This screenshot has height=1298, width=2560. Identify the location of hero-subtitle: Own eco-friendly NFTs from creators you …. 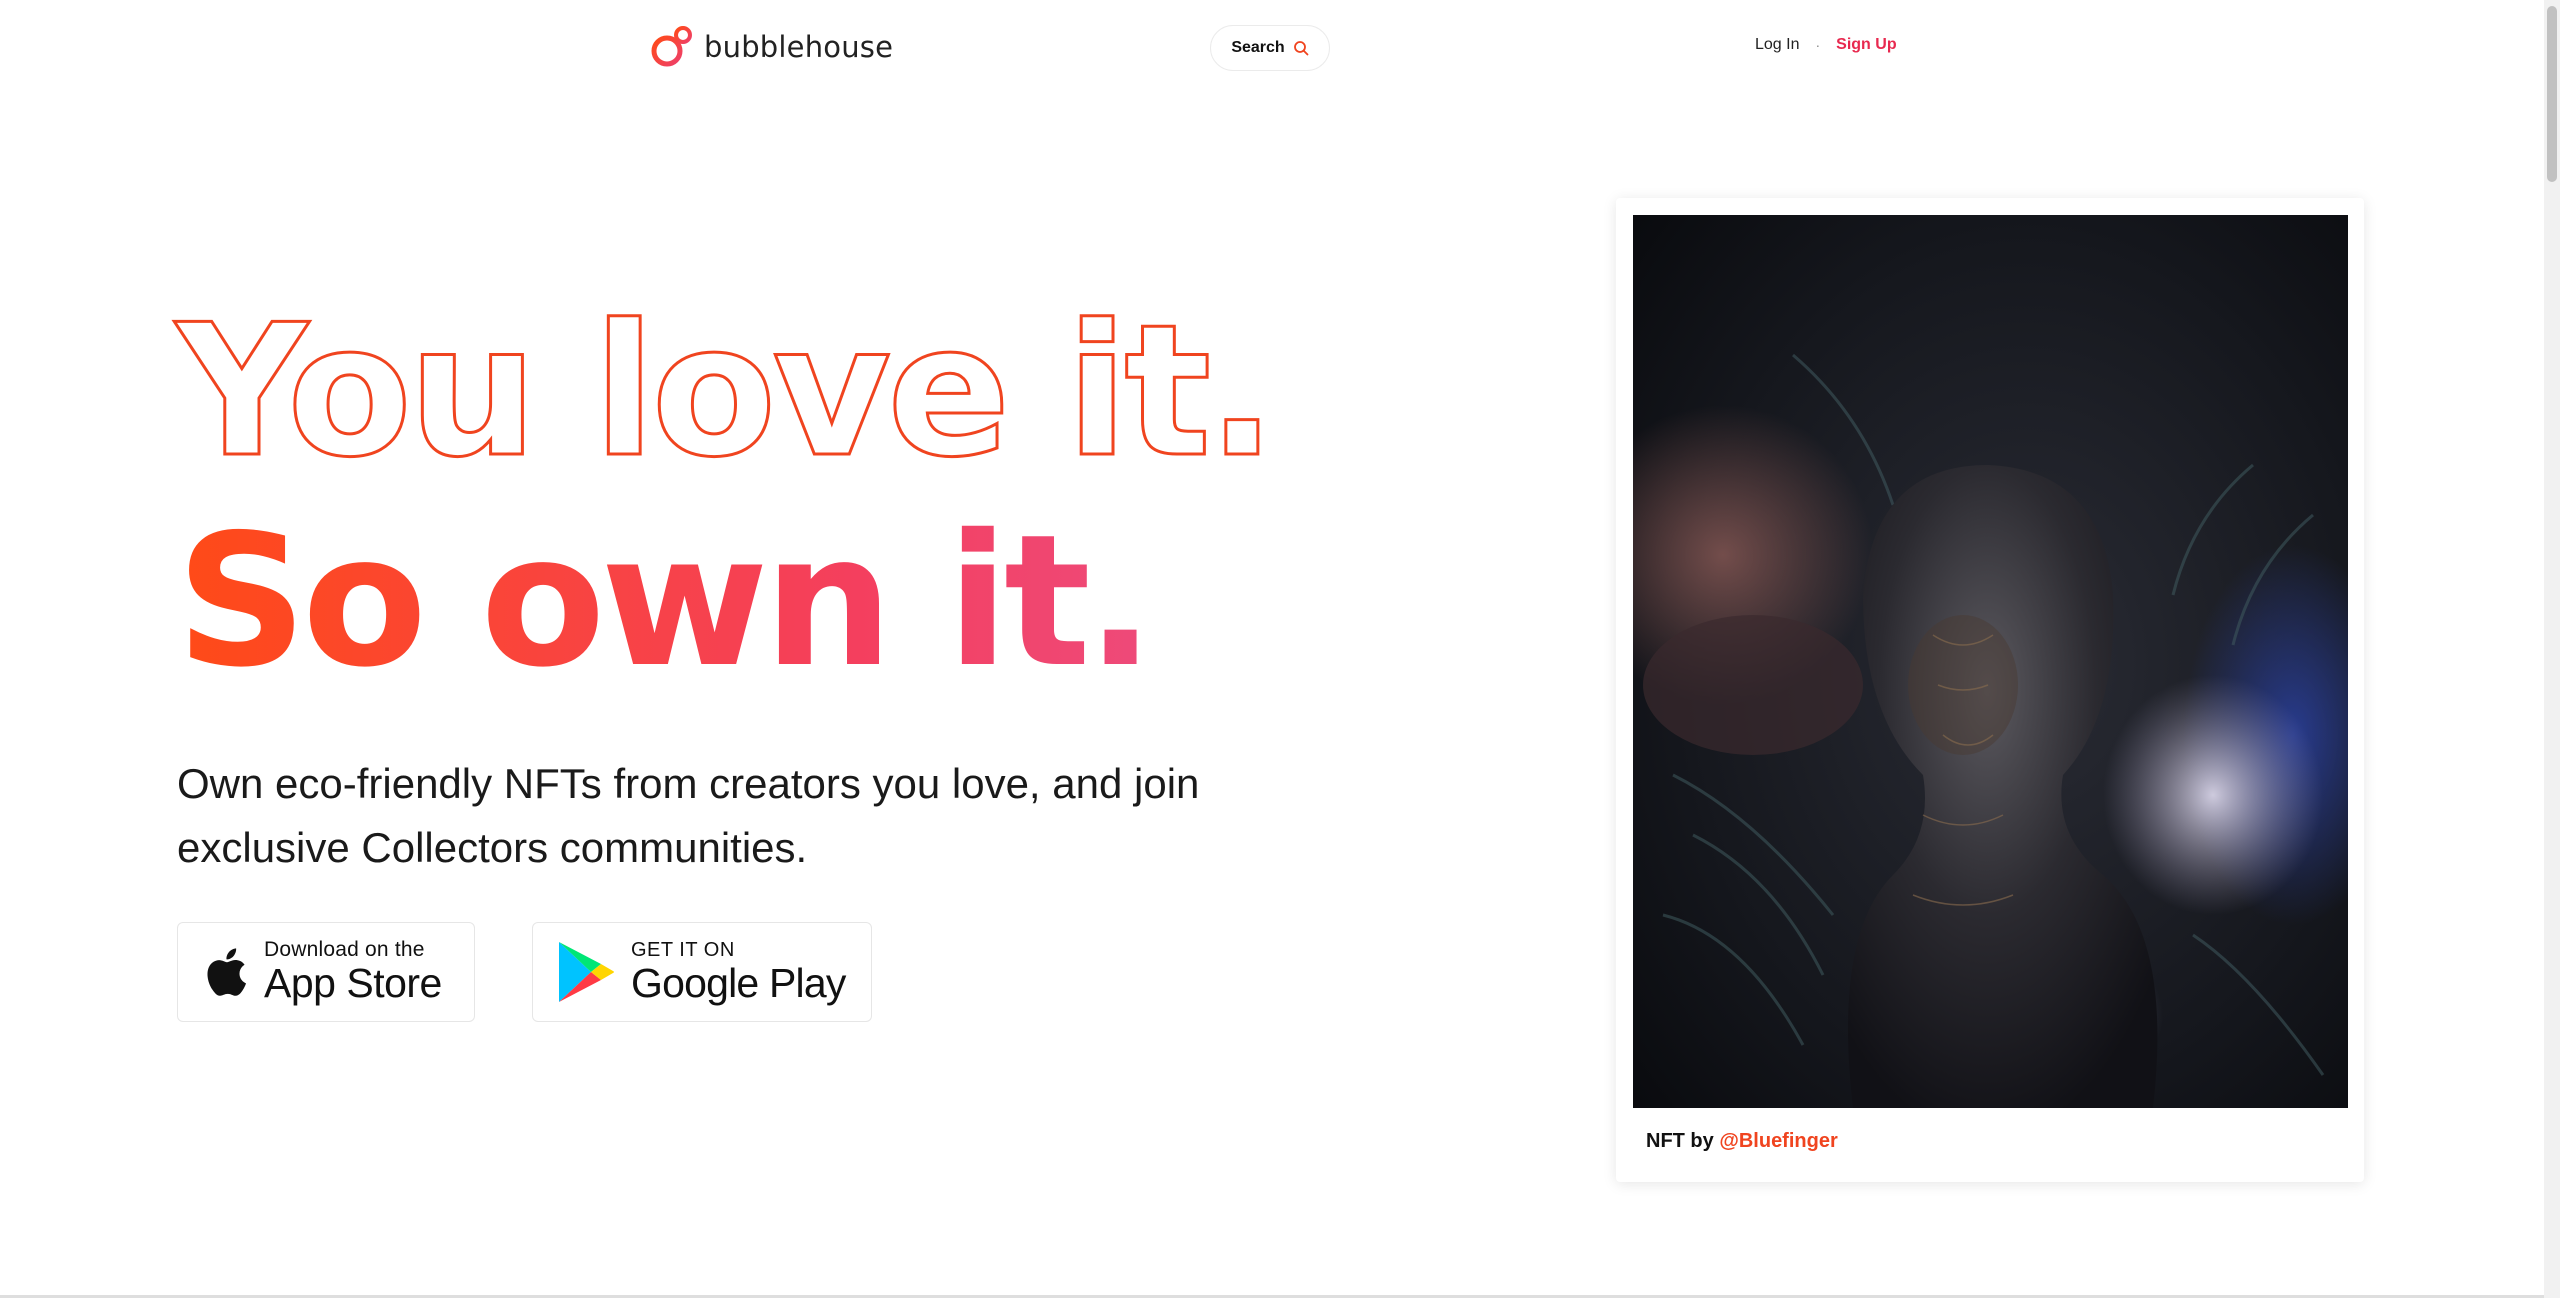
(688, 815).